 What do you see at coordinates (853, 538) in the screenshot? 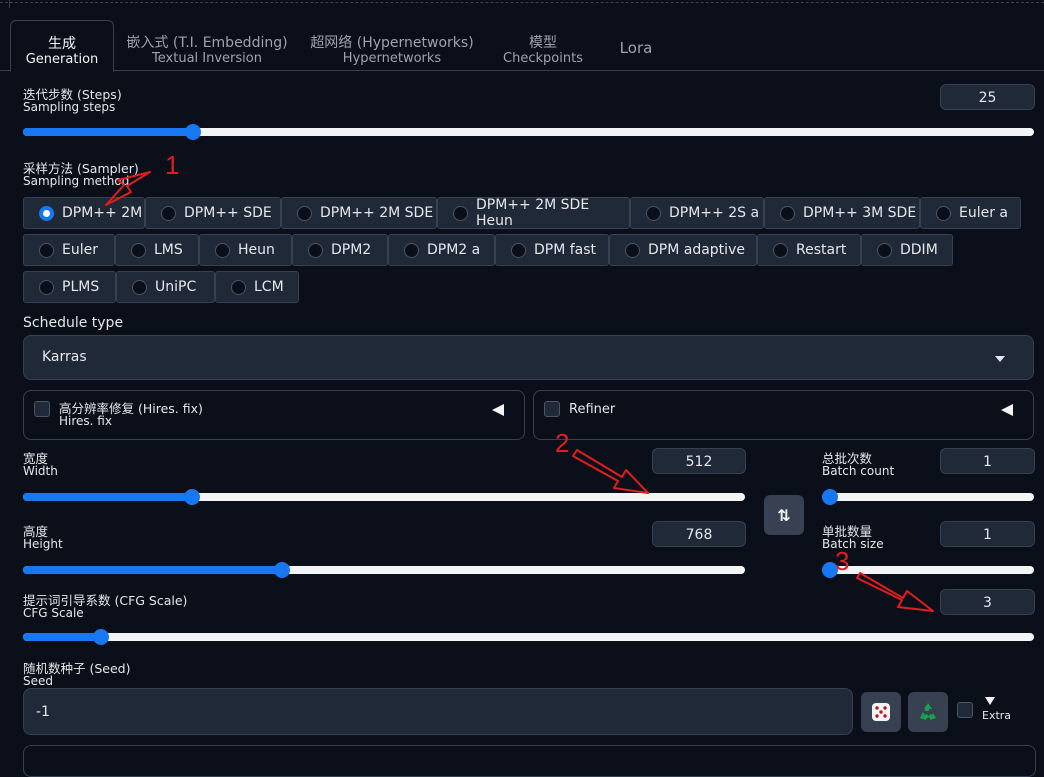
I see `batch-size-label: 单批数量 Batch size` at bounding box center [853, 538].